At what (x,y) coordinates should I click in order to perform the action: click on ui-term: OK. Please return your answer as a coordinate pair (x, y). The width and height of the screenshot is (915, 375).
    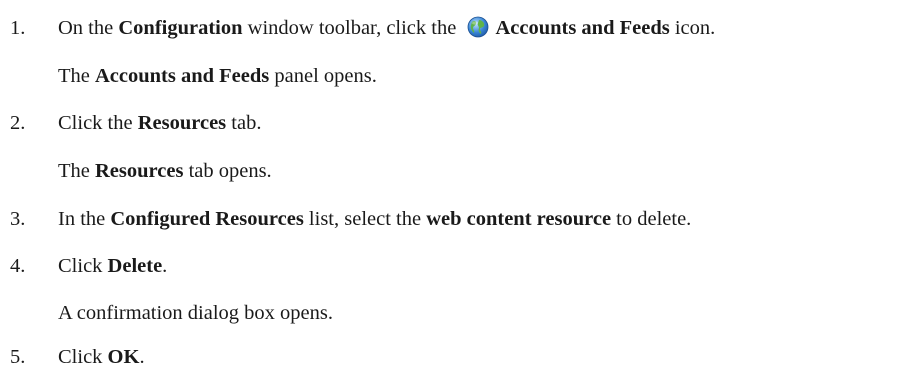
    Looking at the image, I should click on (123, 357).